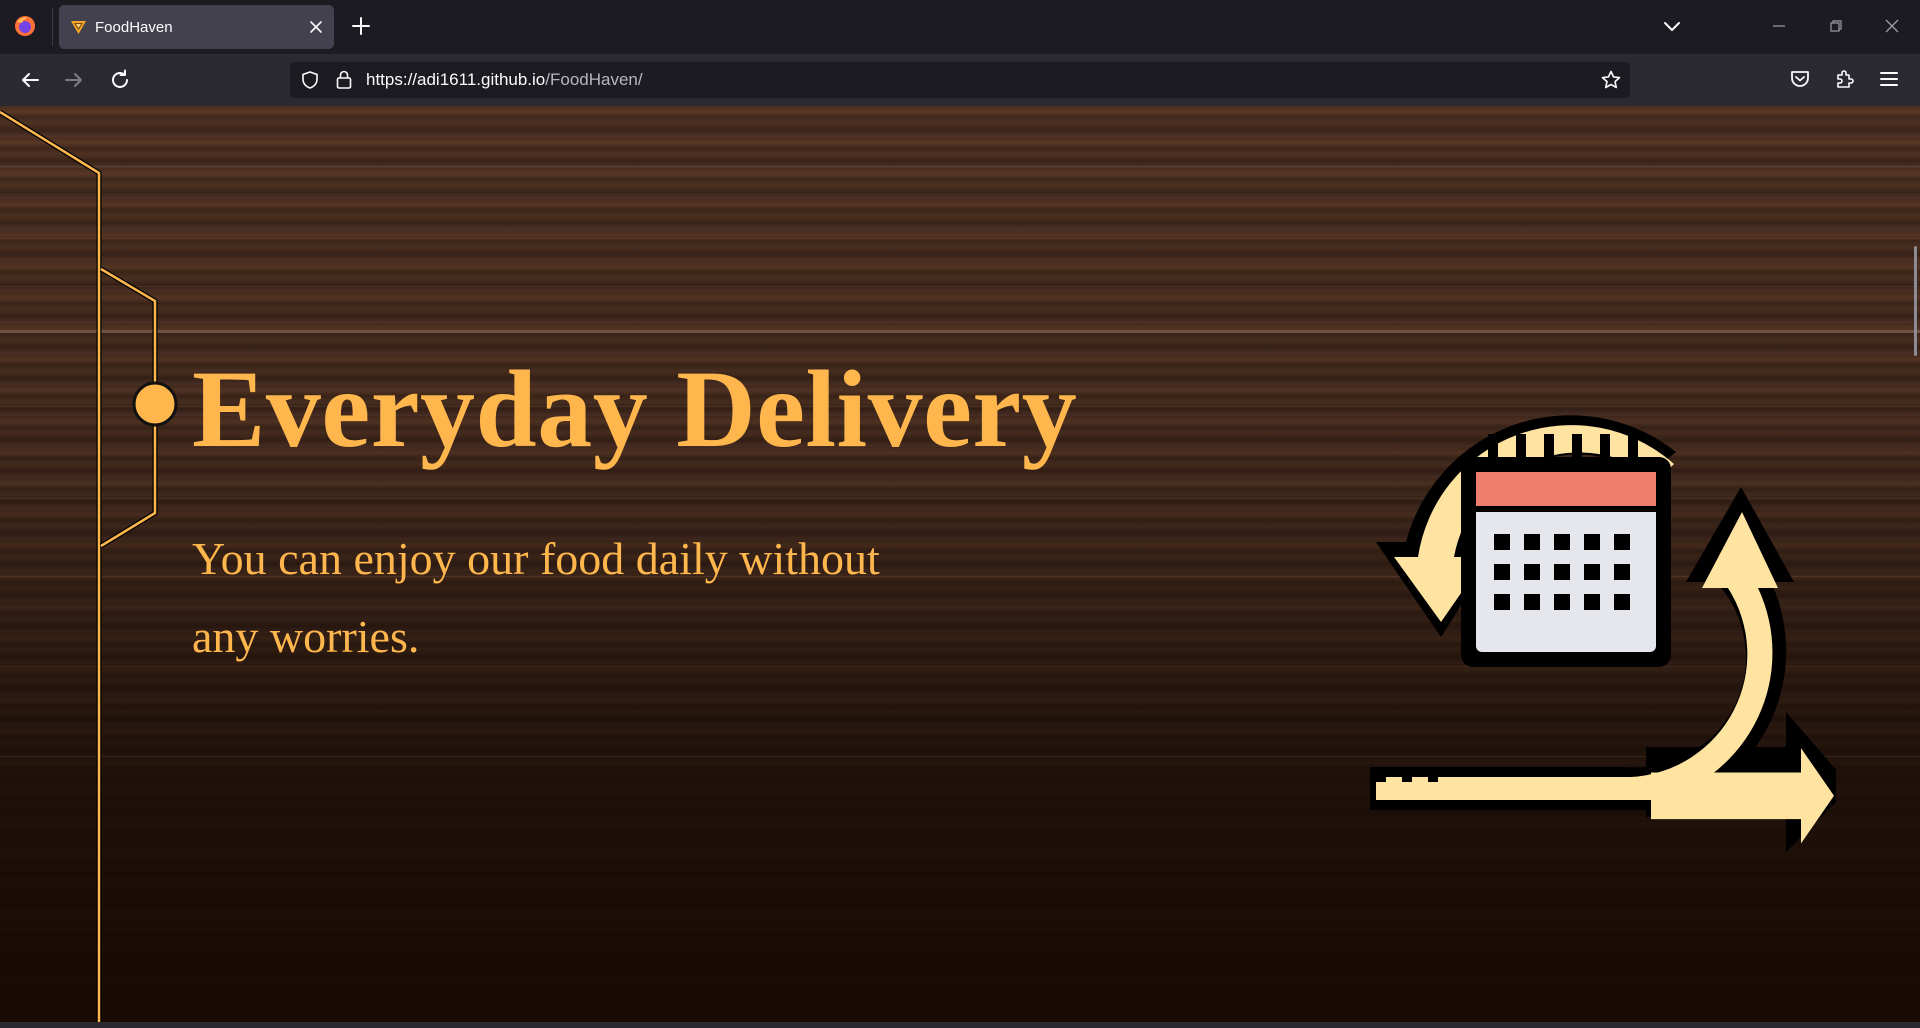 The image size is (1920, 1028). What do you see at coordinates (155, 404) in the screenshot?
I see `timeline-dot` at bounding box center [155, 404].